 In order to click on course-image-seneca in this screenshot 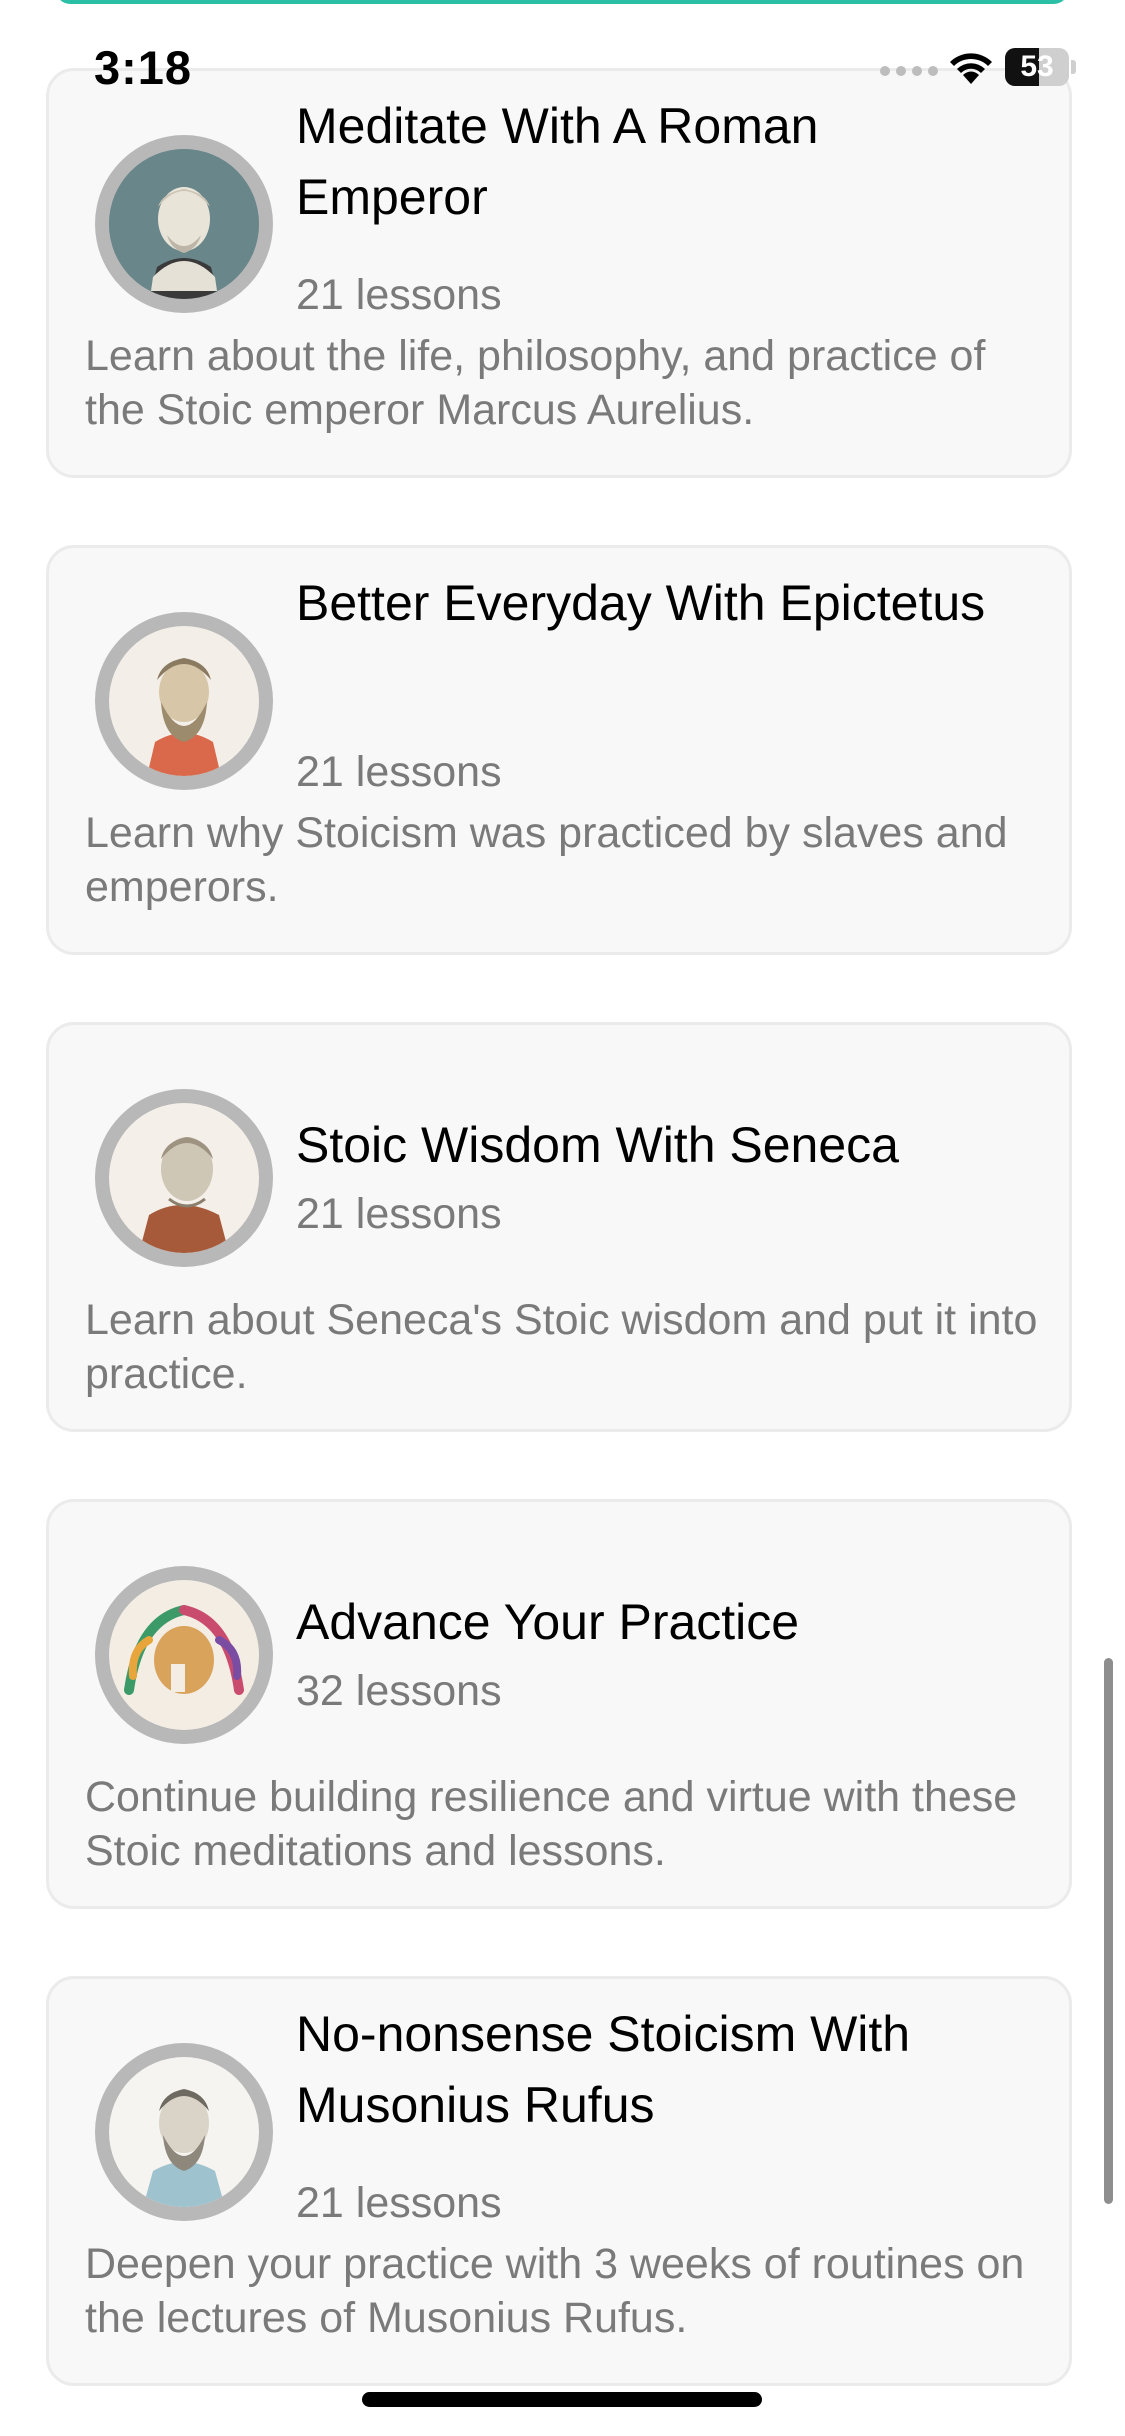, I will do `click(184, 1178)`.